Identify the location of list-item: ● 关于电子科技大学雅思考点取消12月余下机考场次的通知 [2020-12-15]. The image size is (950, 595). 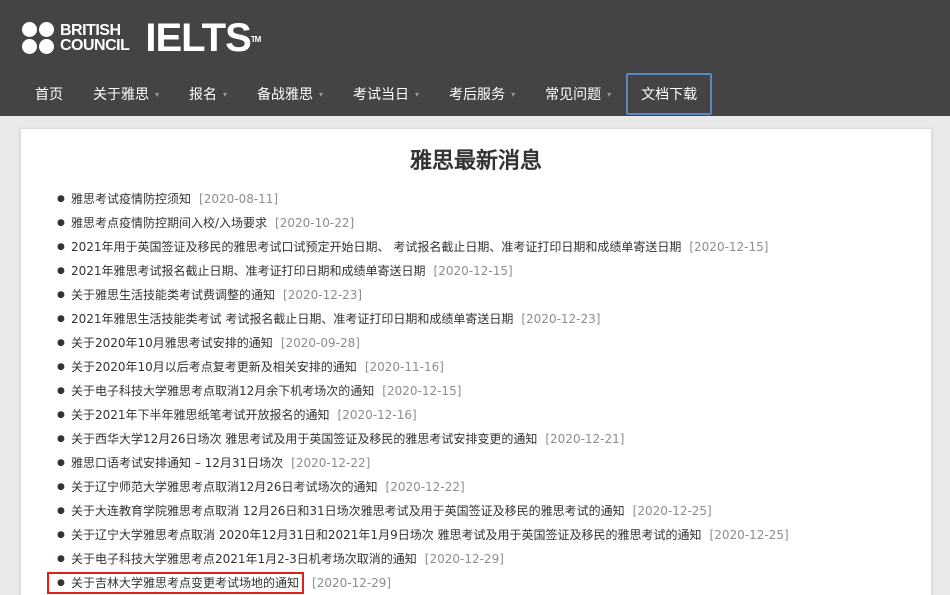
(423, 391).